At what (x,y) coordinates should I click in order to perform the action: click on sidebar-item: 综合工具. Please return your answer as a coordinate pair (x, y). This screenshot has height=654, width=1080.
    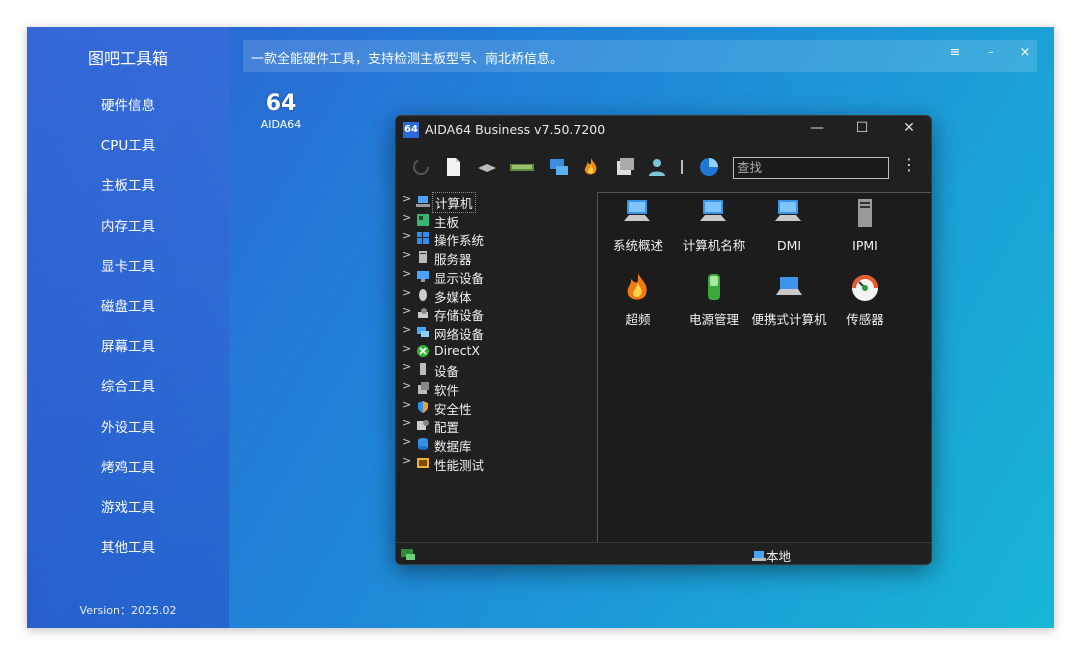
    Looking at the image, I should click on (128, 385).